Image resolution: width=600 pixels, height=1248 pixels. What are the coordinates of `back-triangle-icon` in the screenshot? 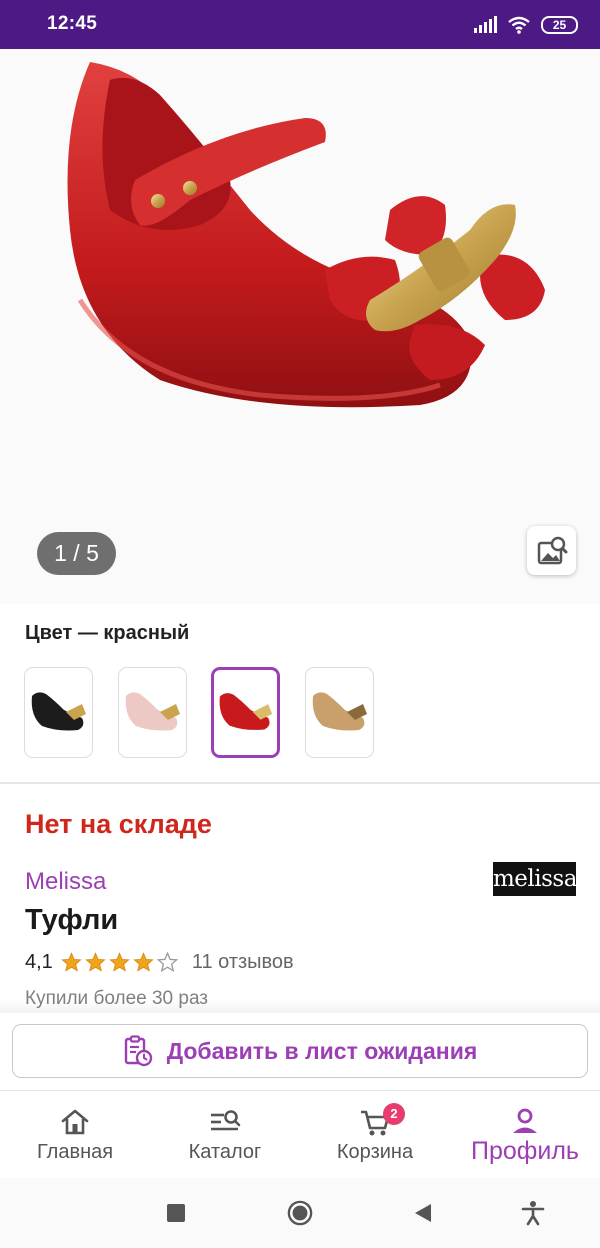 It's located at (423, 1213).